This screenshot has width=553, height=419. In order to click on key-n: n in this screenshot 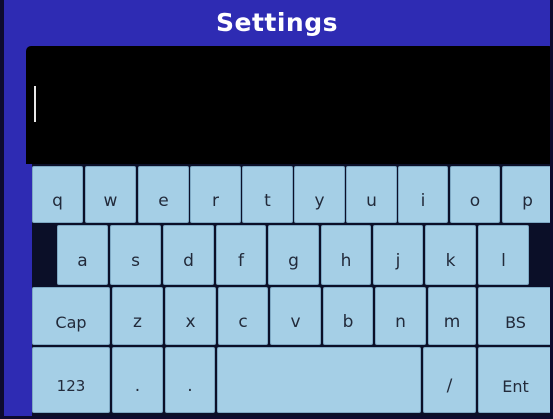, I will do `click(400, 316)`.